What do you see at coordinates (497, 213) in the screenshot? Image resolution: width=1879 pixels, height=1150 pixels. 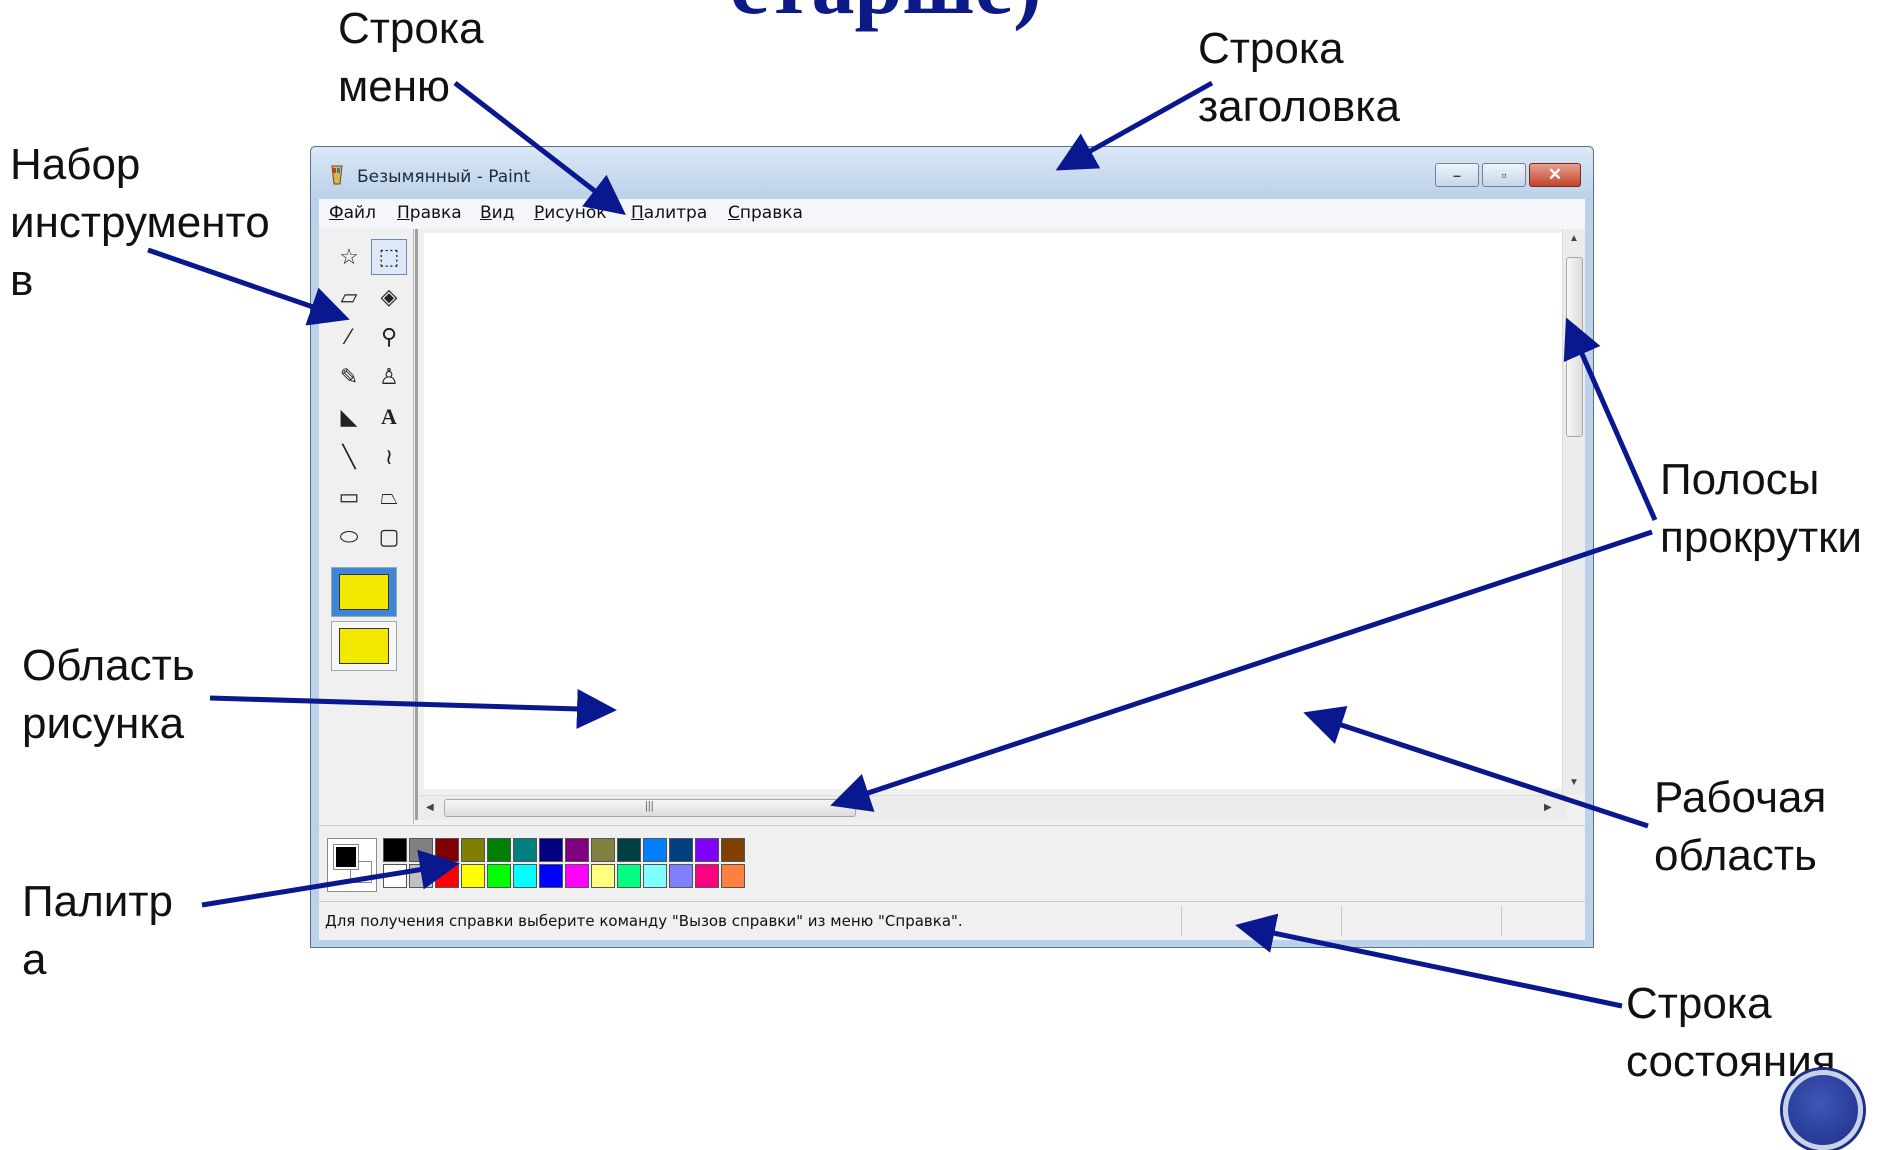 I see `menu-view: Вид` at bounding box center [497, 213].